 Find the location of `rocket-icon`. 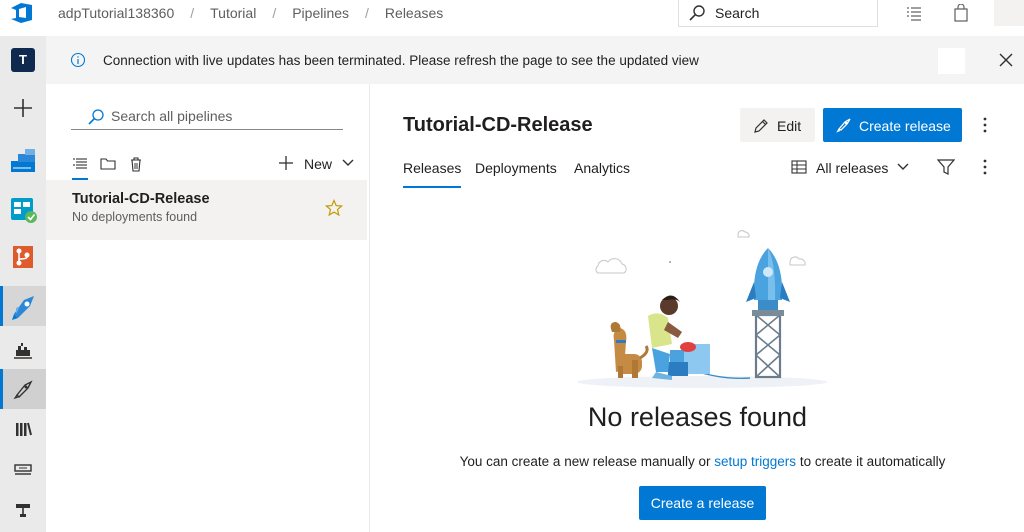

rocket-icon is located at coordinates (843, 125).